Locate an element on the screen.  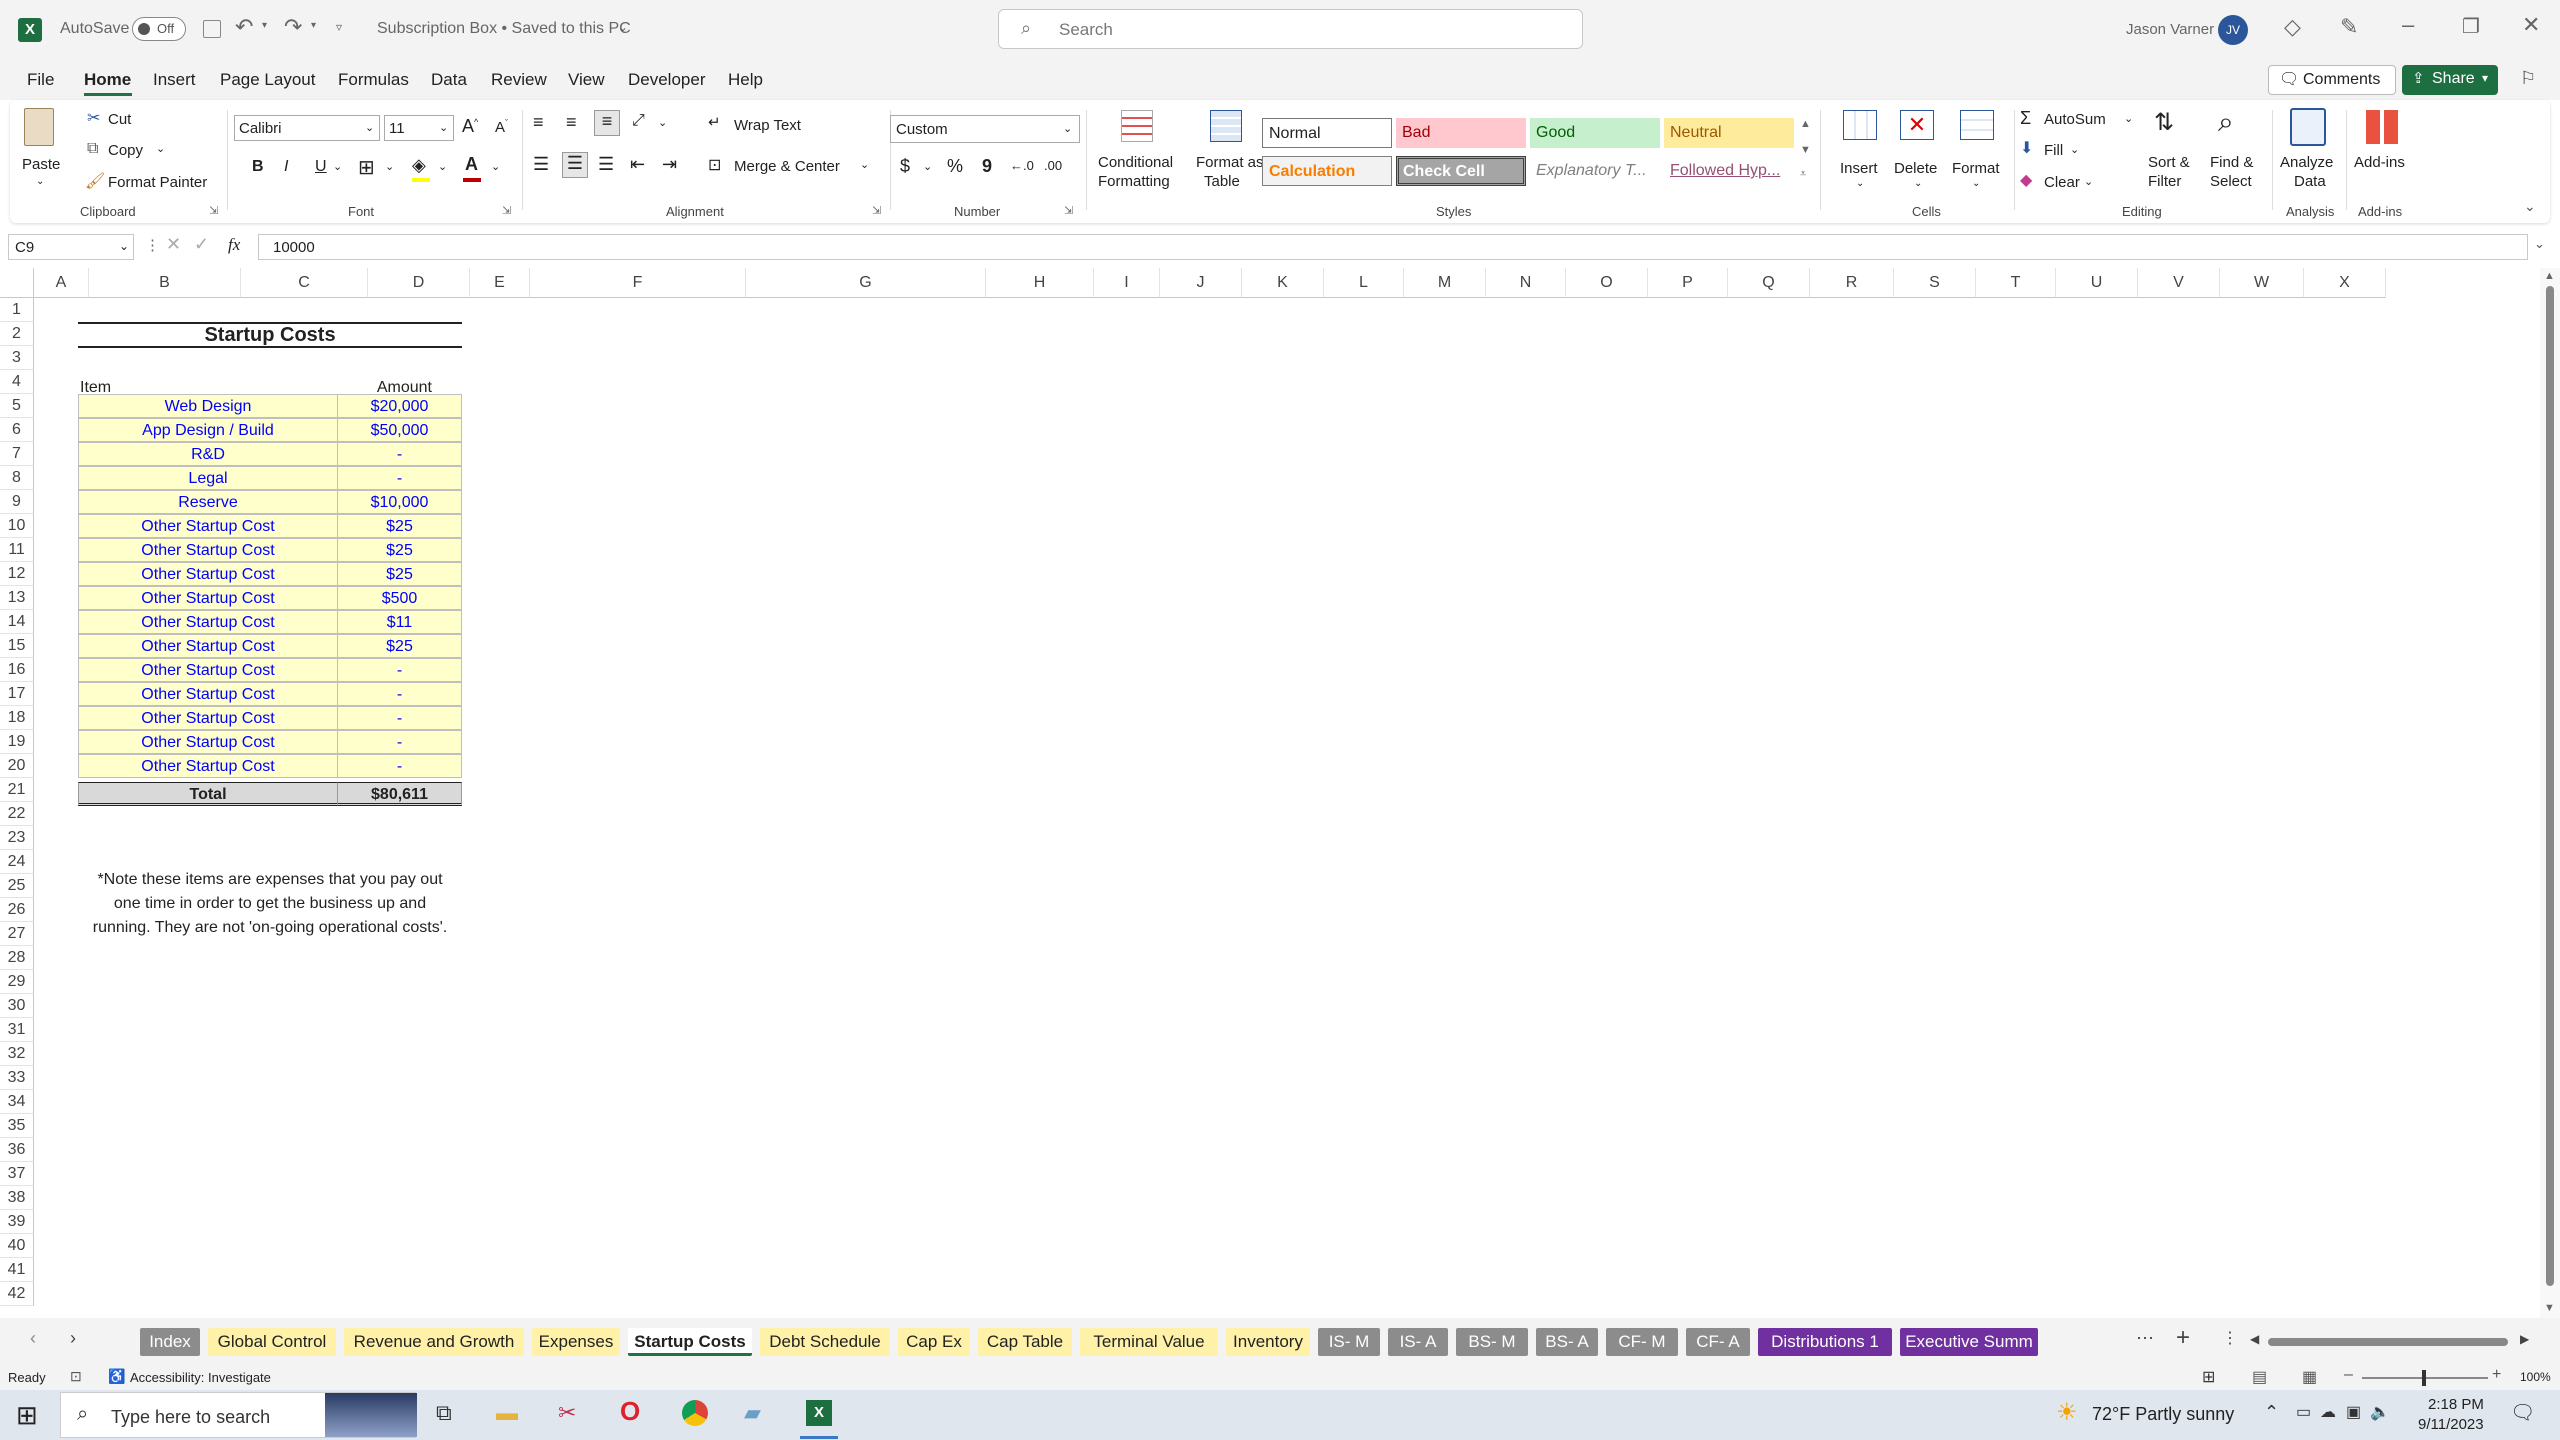
row-header: 10 is located at coordinates (17, 526).